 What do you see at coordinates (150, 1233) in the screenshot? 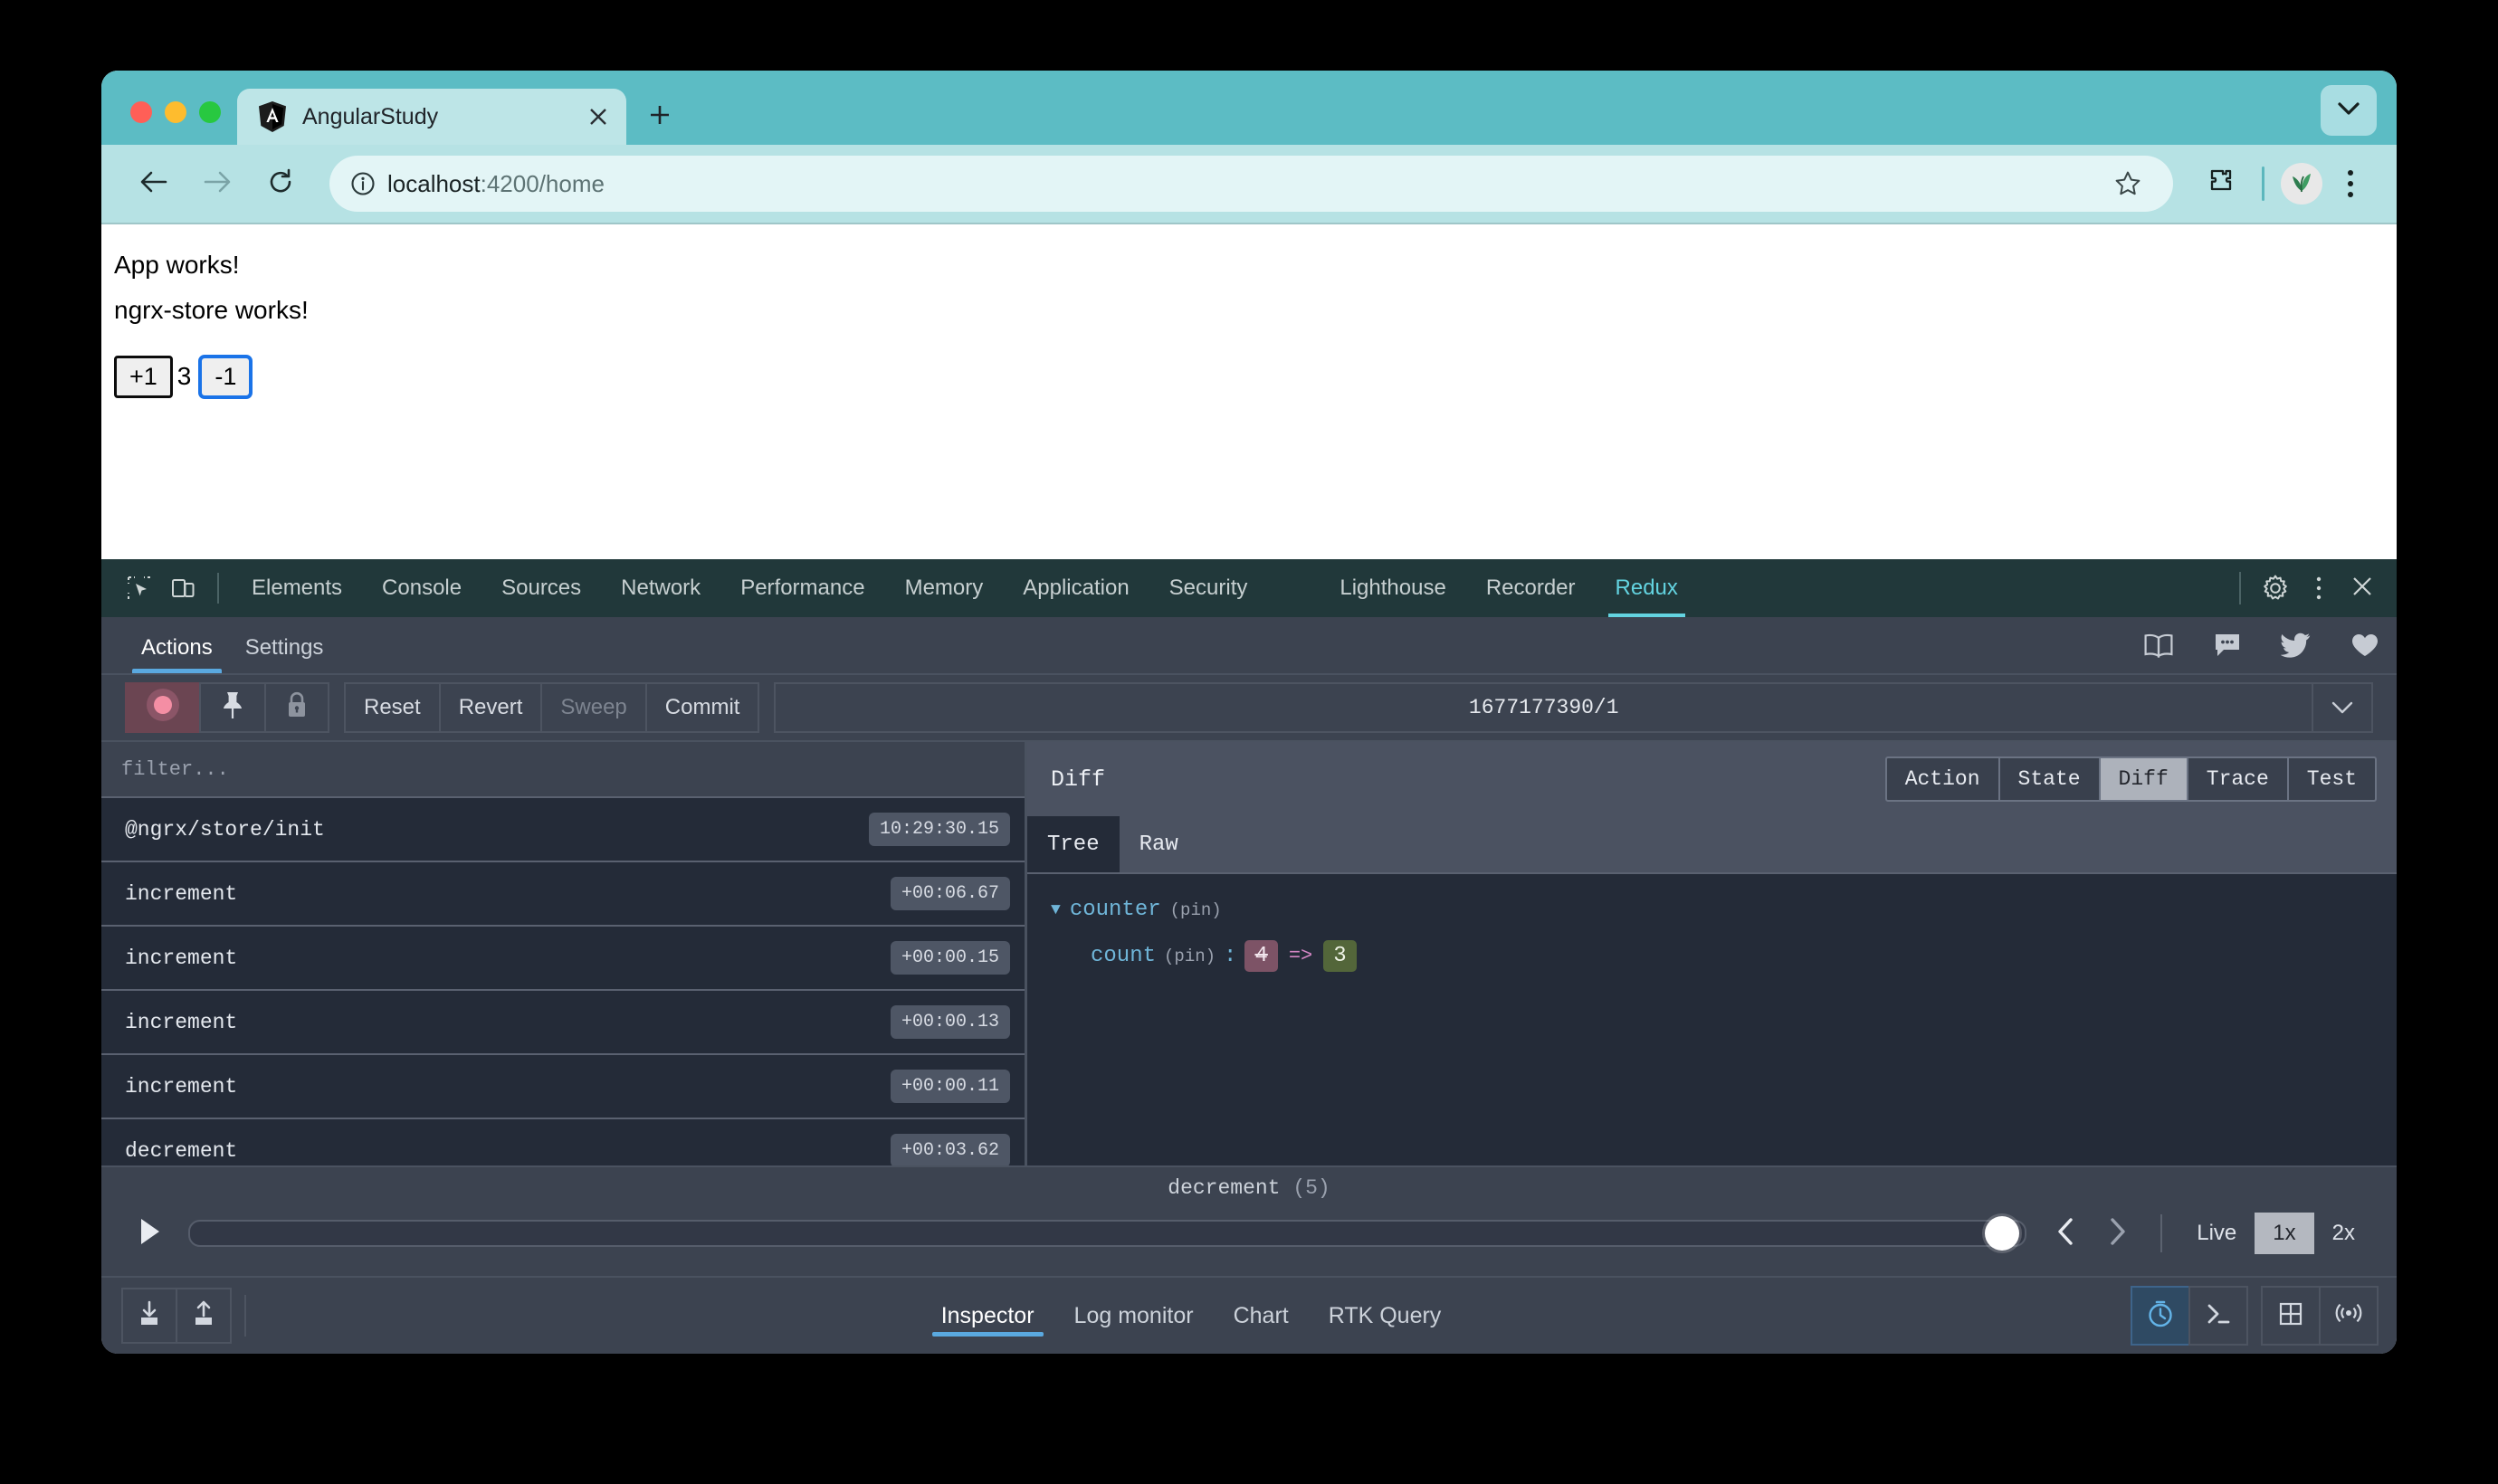
I see `play-button` at bounding box center [150, 1233].